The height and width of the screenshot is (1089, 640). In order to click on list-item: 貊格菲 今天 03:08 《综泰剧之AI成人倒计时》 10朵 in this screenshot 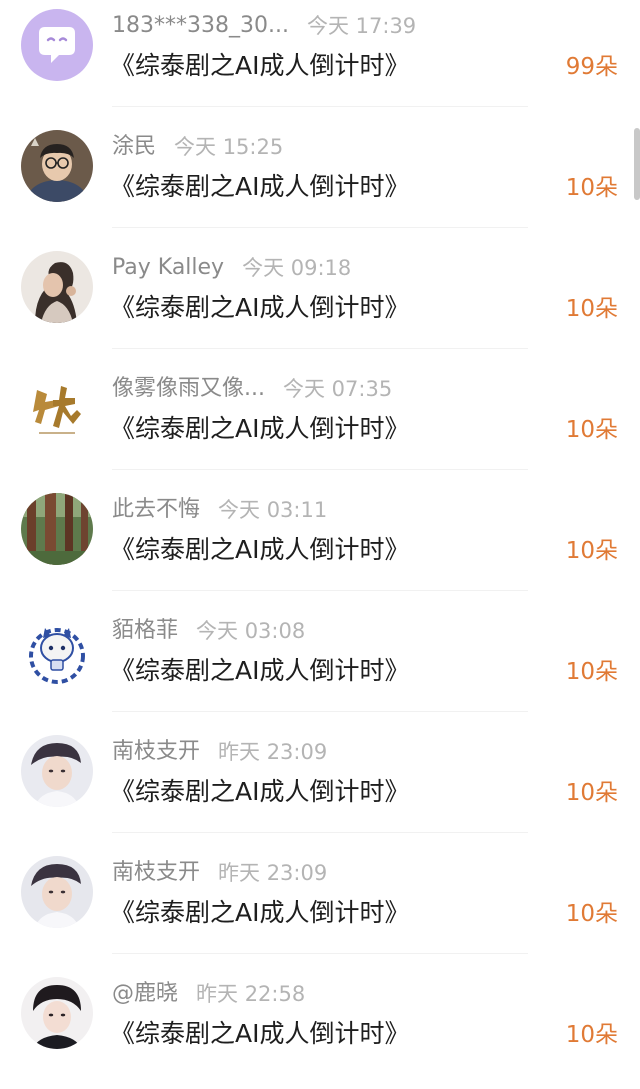, I will do `click(320, 665)`.